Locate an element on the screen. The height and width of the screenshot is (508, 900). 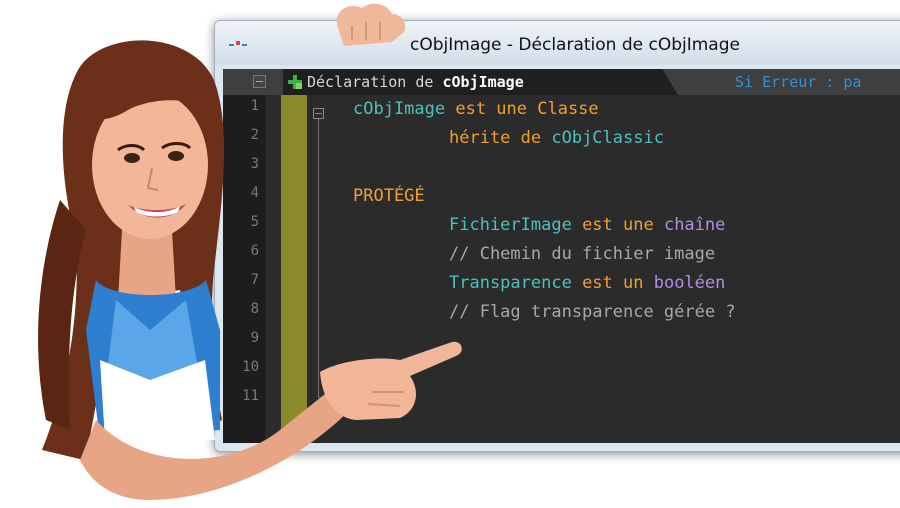
tab-si-erreur: Si Erreur : pa is located at coordinates (798, 82).